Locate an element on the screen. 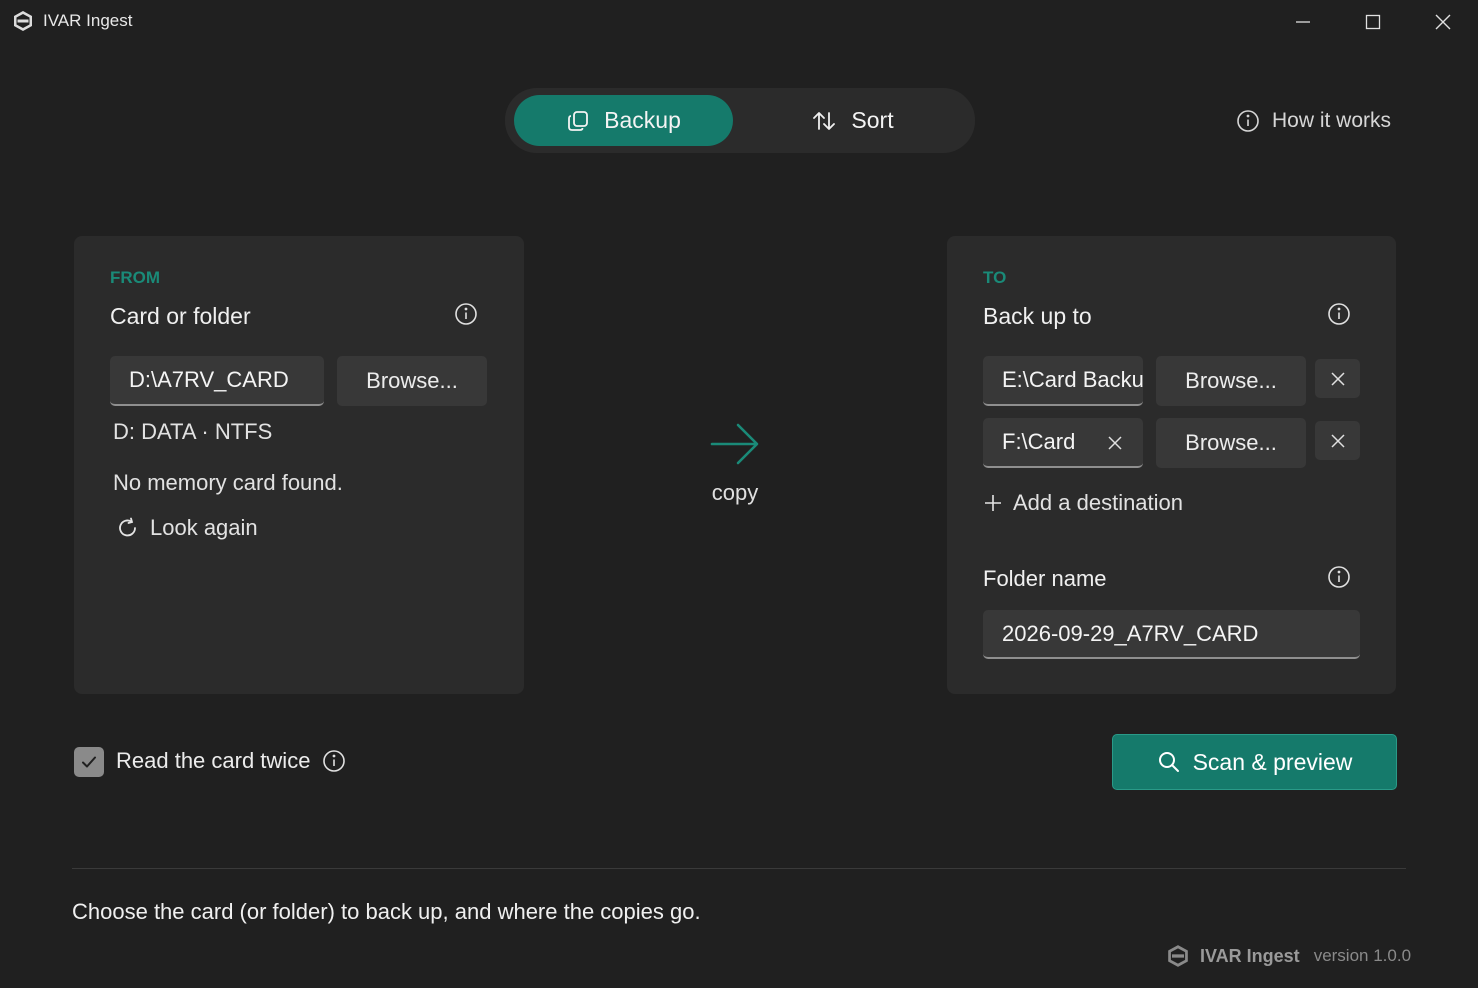  add-destination-button: Add a destination is located at coordinates (1083, 503).